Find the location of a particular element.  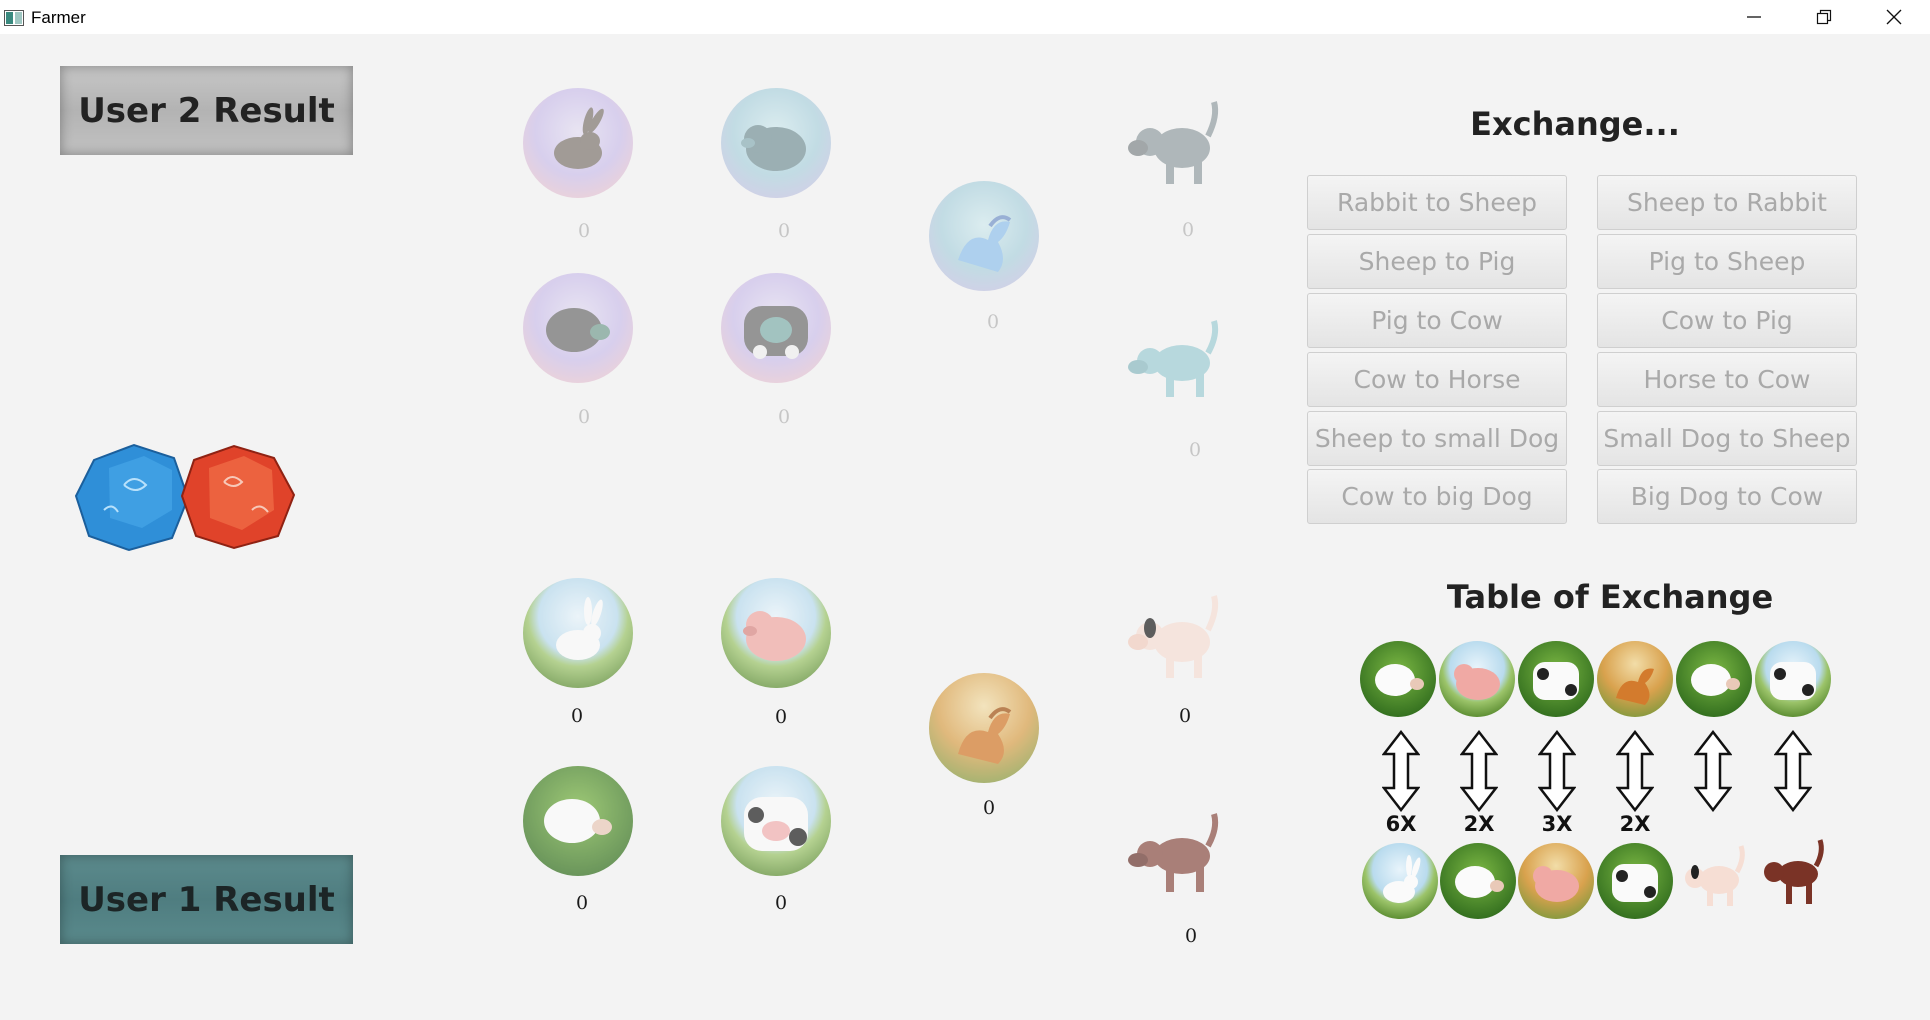

user2-horse-count: 0 is located at coordinates (993, 322).